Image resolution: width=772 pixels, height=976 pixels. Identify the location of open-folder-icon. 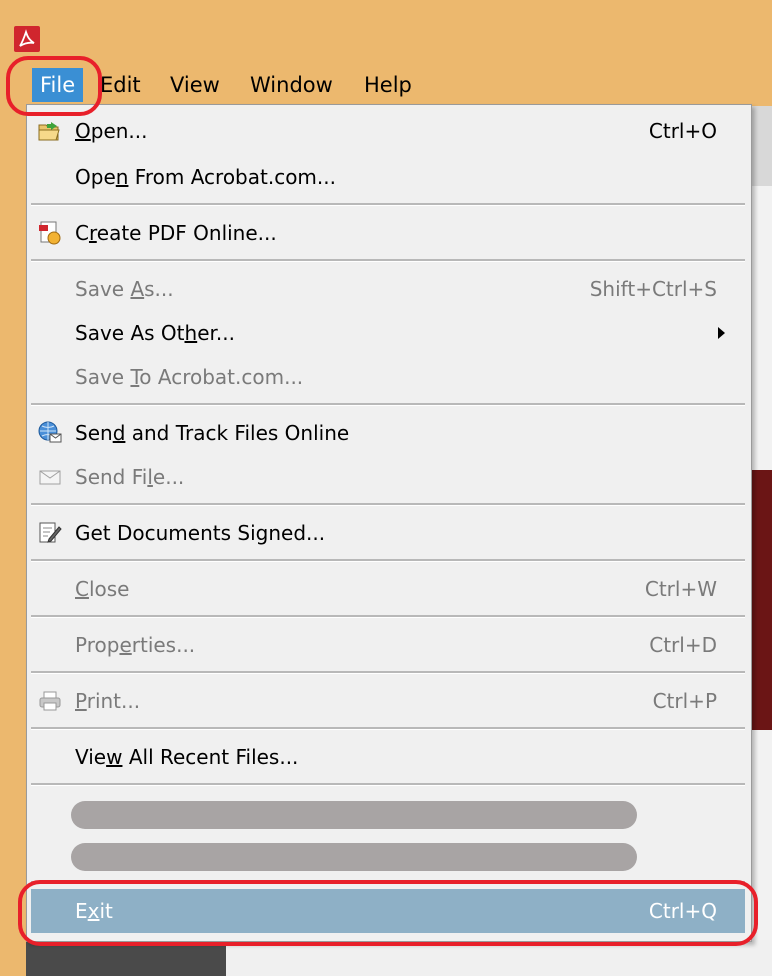
(50, 131).